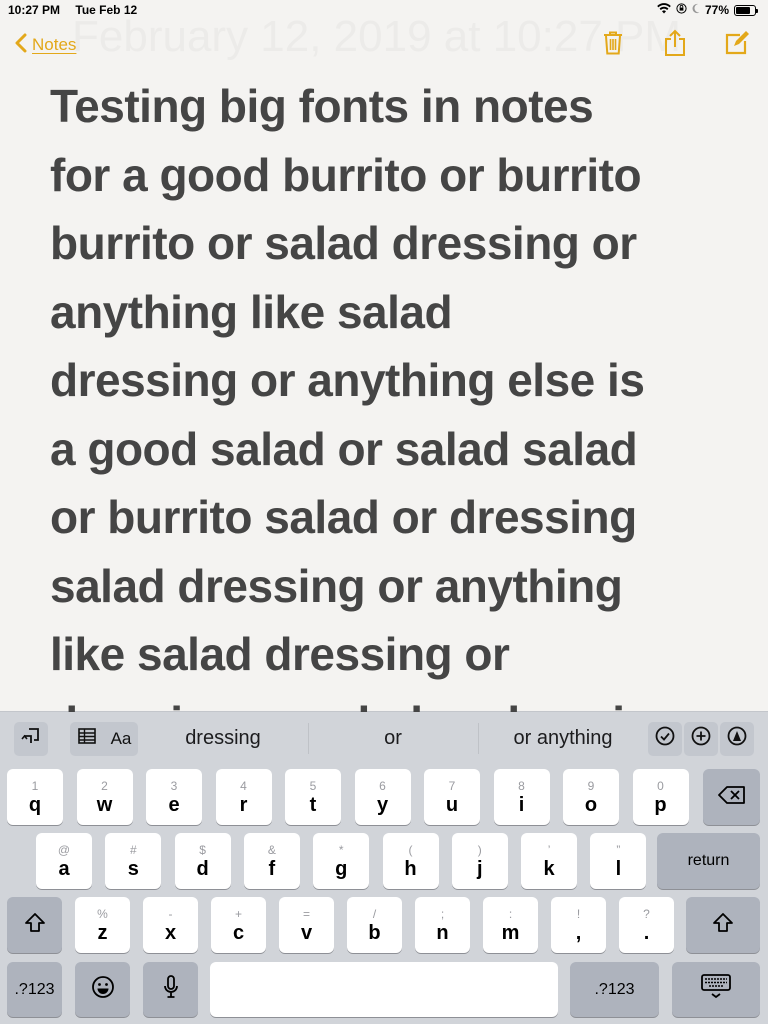 The height and width of the screenshot is (1024, 768). I want to click on numbers-label: .?123, so click(34, 989).